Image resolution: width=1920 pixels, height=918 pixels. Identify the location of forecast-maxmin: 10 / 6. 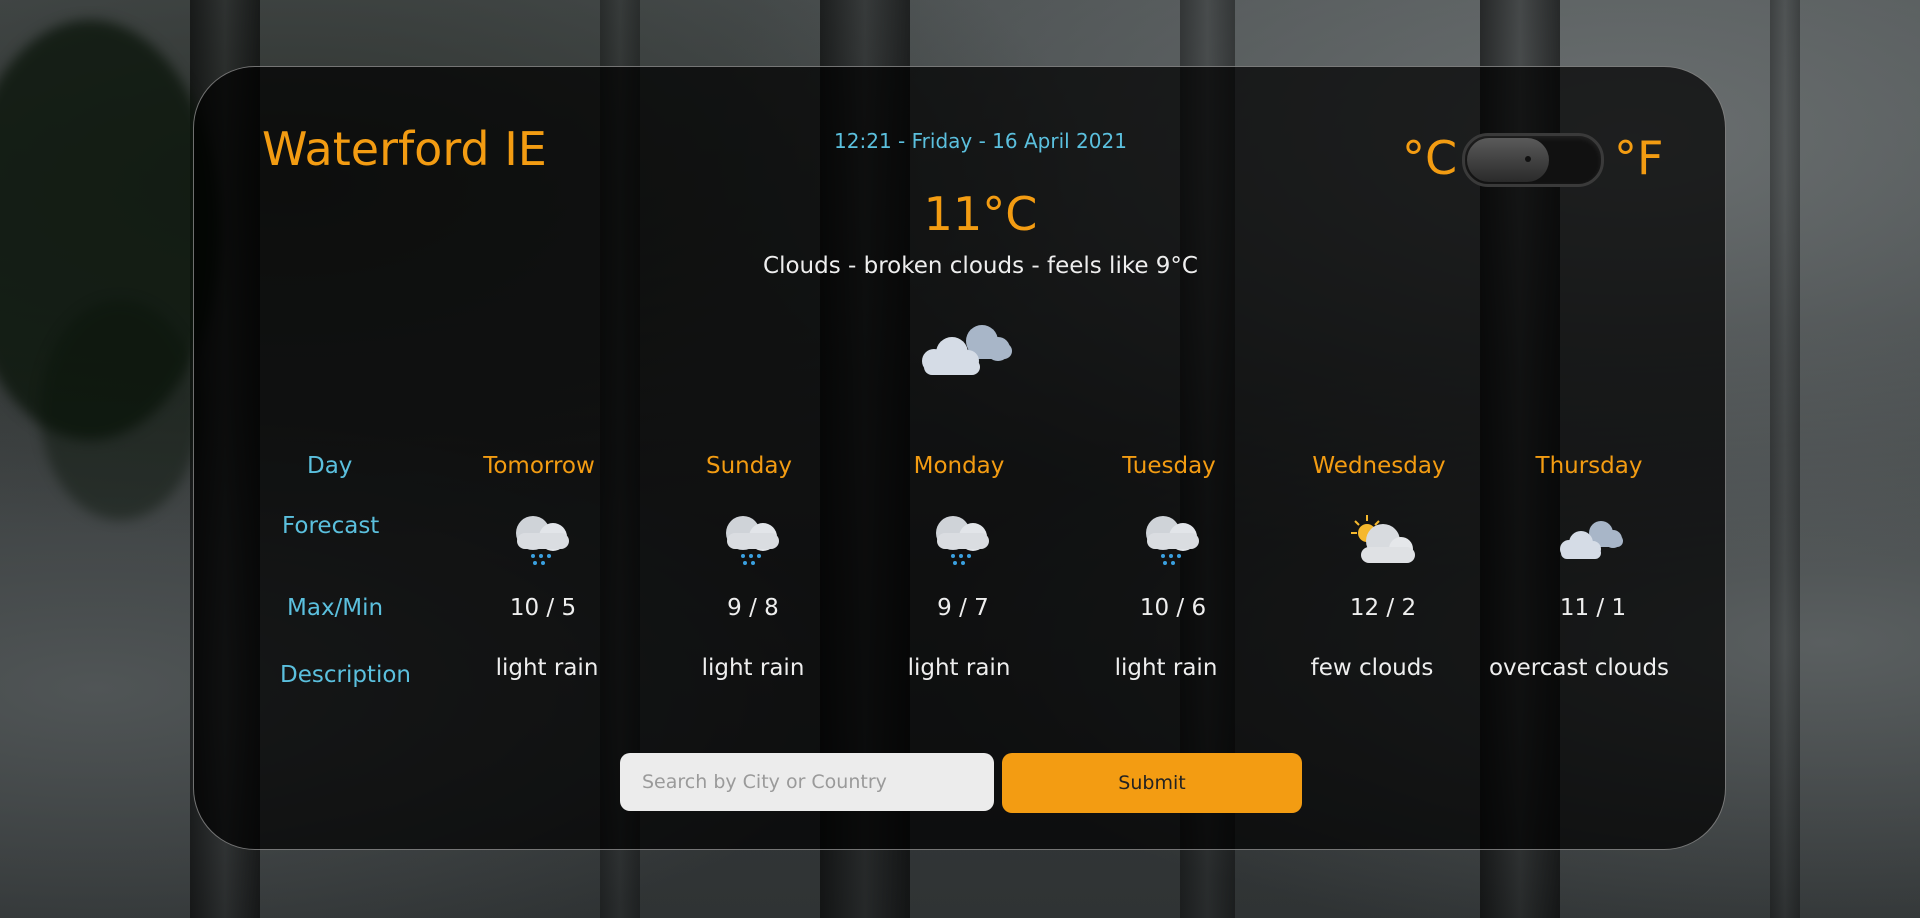
(1173, 608).